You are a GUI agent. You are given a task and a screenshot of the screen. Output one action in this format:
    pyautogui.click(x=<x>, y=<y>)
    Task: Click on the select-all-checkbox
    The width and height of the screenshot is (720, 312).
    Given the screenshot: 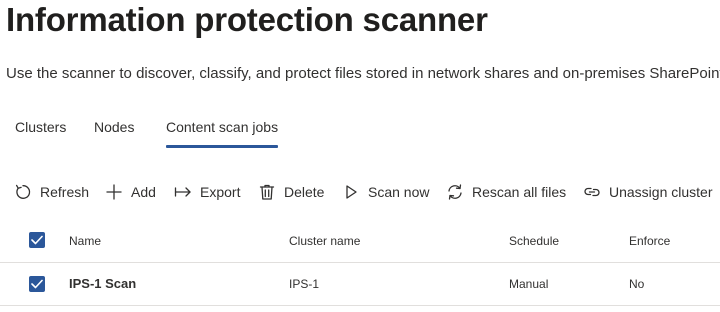 What is the action you would take?
    pyautogui.click(x=37, y=240)
    